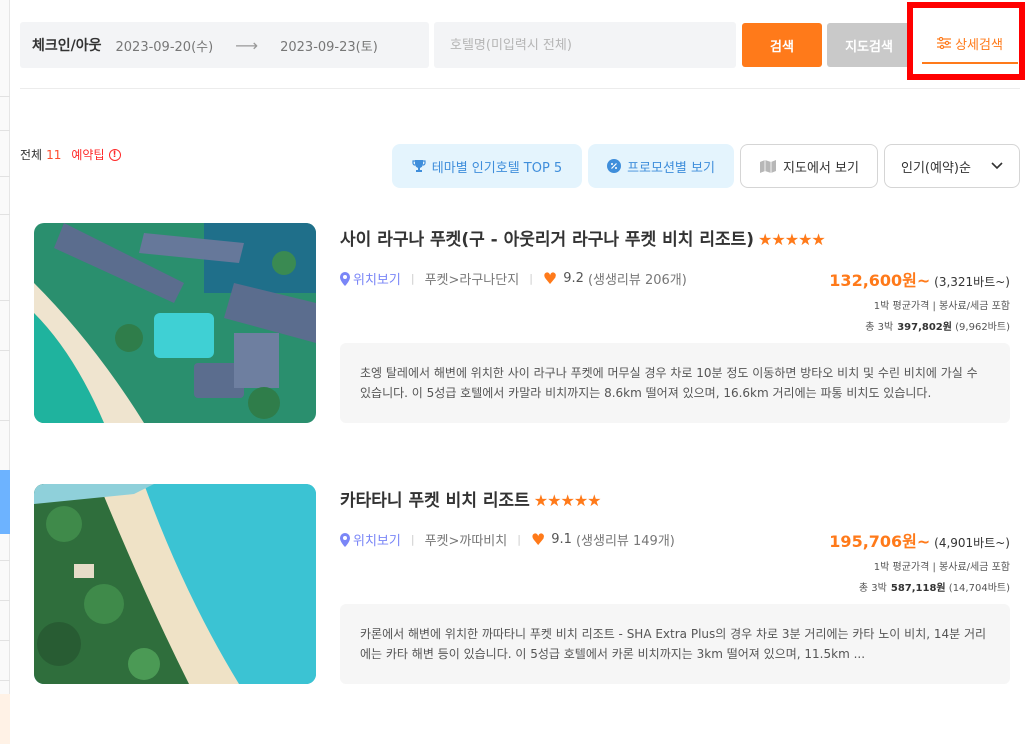  I want to click on left-sidebar-edge, so click(5, 372).